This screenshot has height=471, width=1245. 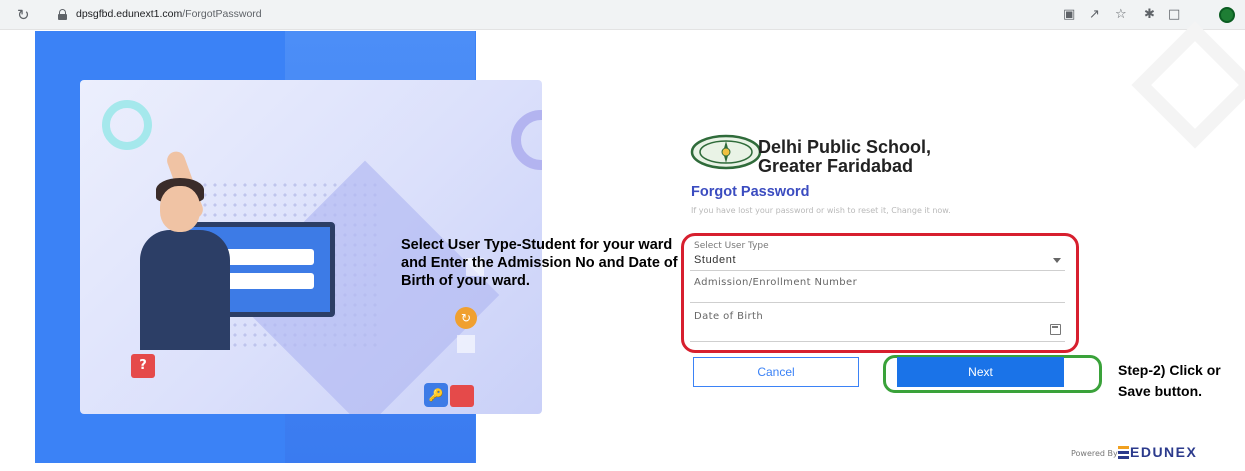 I want to click on cancel-button: Cancel, so click(x=776, y=372).